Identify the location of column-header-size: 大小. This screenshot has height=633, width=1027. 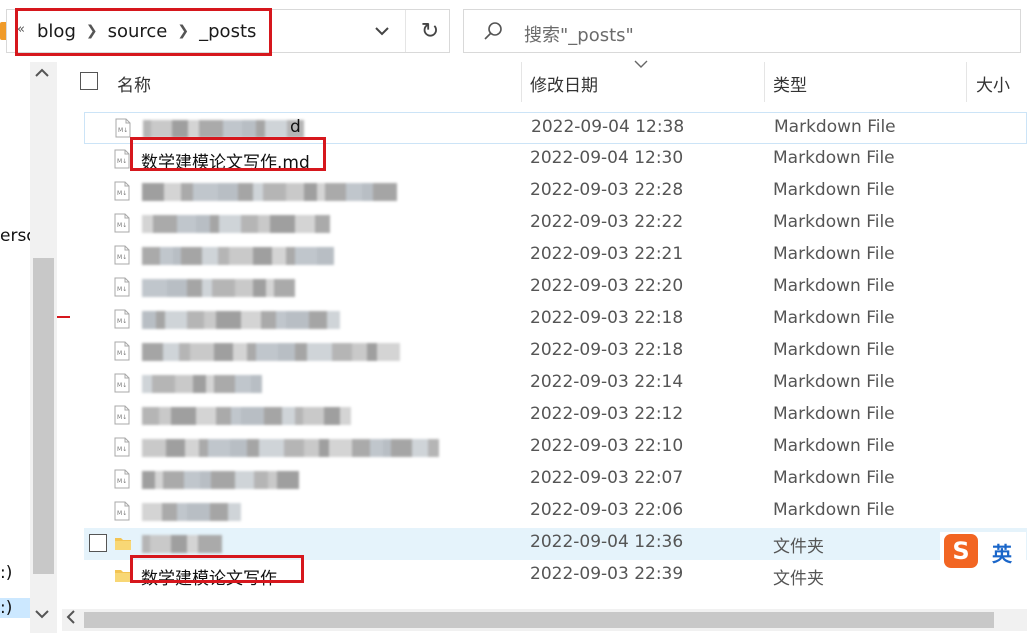
(993, 83).